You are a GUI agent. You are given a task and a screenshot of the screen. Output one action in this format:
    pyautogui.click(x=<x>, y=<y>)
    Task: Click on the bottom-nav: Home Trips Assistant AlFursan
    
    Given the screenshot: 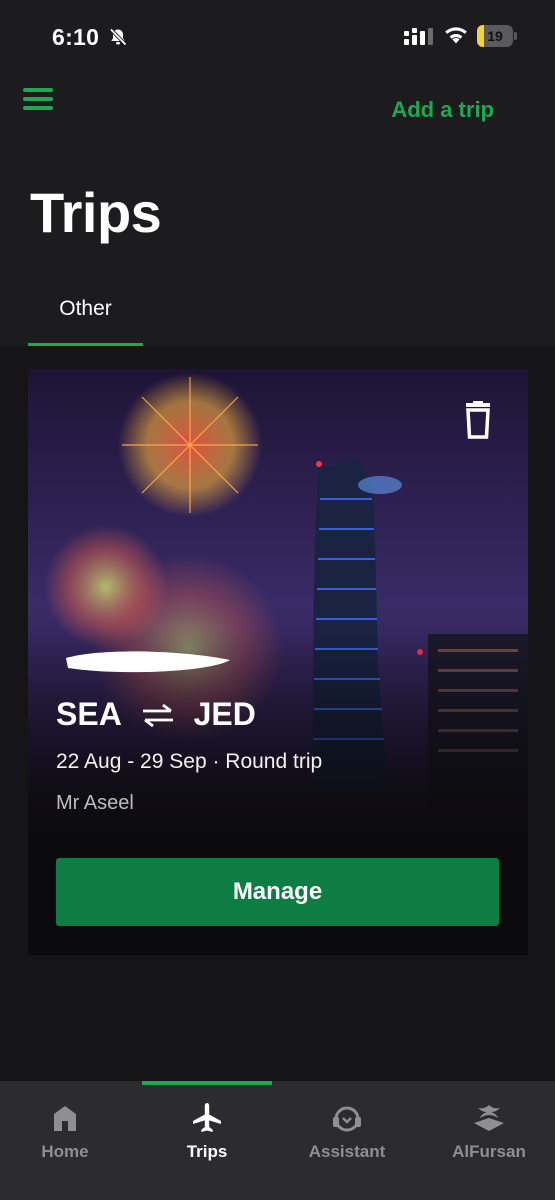 What is the action you would take?
    pyautogui.click(x=277, y=1140)
    